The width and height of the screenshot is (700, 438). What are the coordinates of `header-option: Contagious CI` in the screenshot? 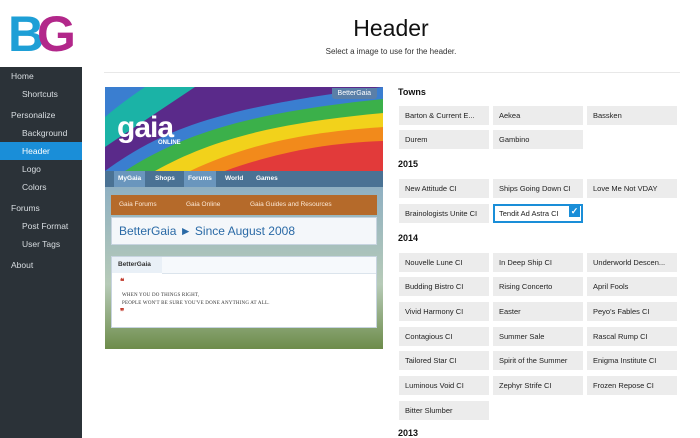 It's located at (444, 336).